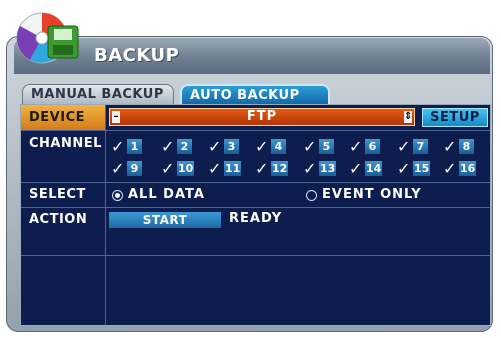  What do you see at coordinates (98, 94) in the screenshot?
I see `tab-manual-backup: MANUAL BACKUP` at bounding box center [98, 94].